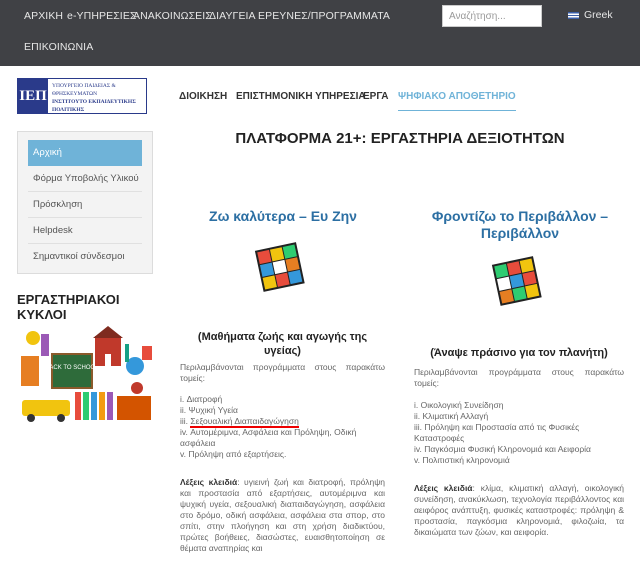  I want to click on list-item: v. Πρόληψη από εξαρτήσεις., so click(233, 454).